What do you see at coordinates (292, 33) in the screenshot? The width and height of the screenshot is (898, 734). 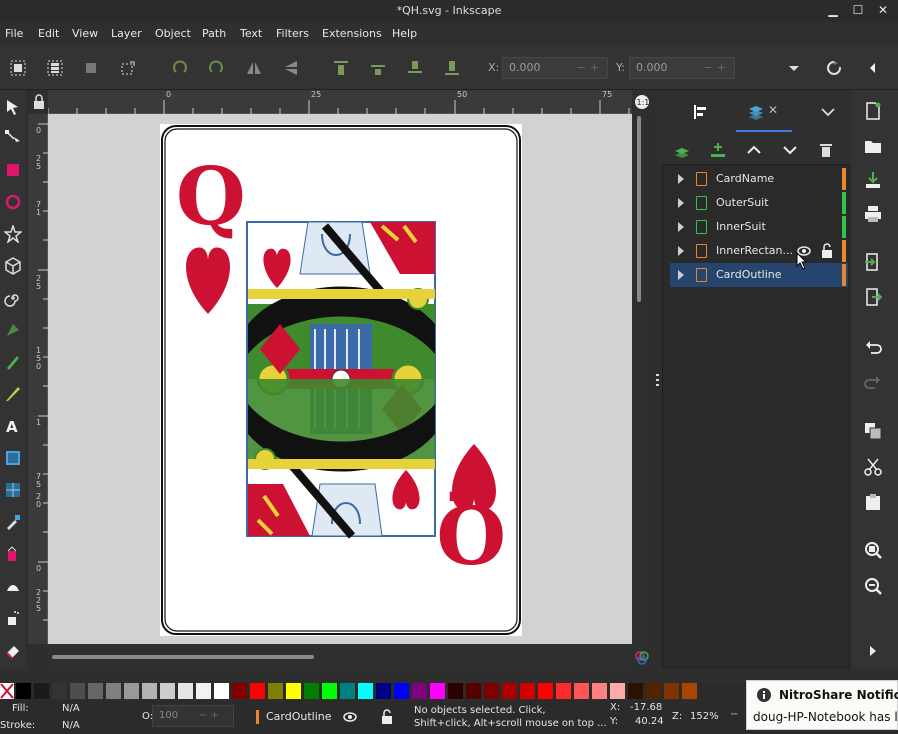 I see `menu-filters: Filters` at bounding box center [292, 33].